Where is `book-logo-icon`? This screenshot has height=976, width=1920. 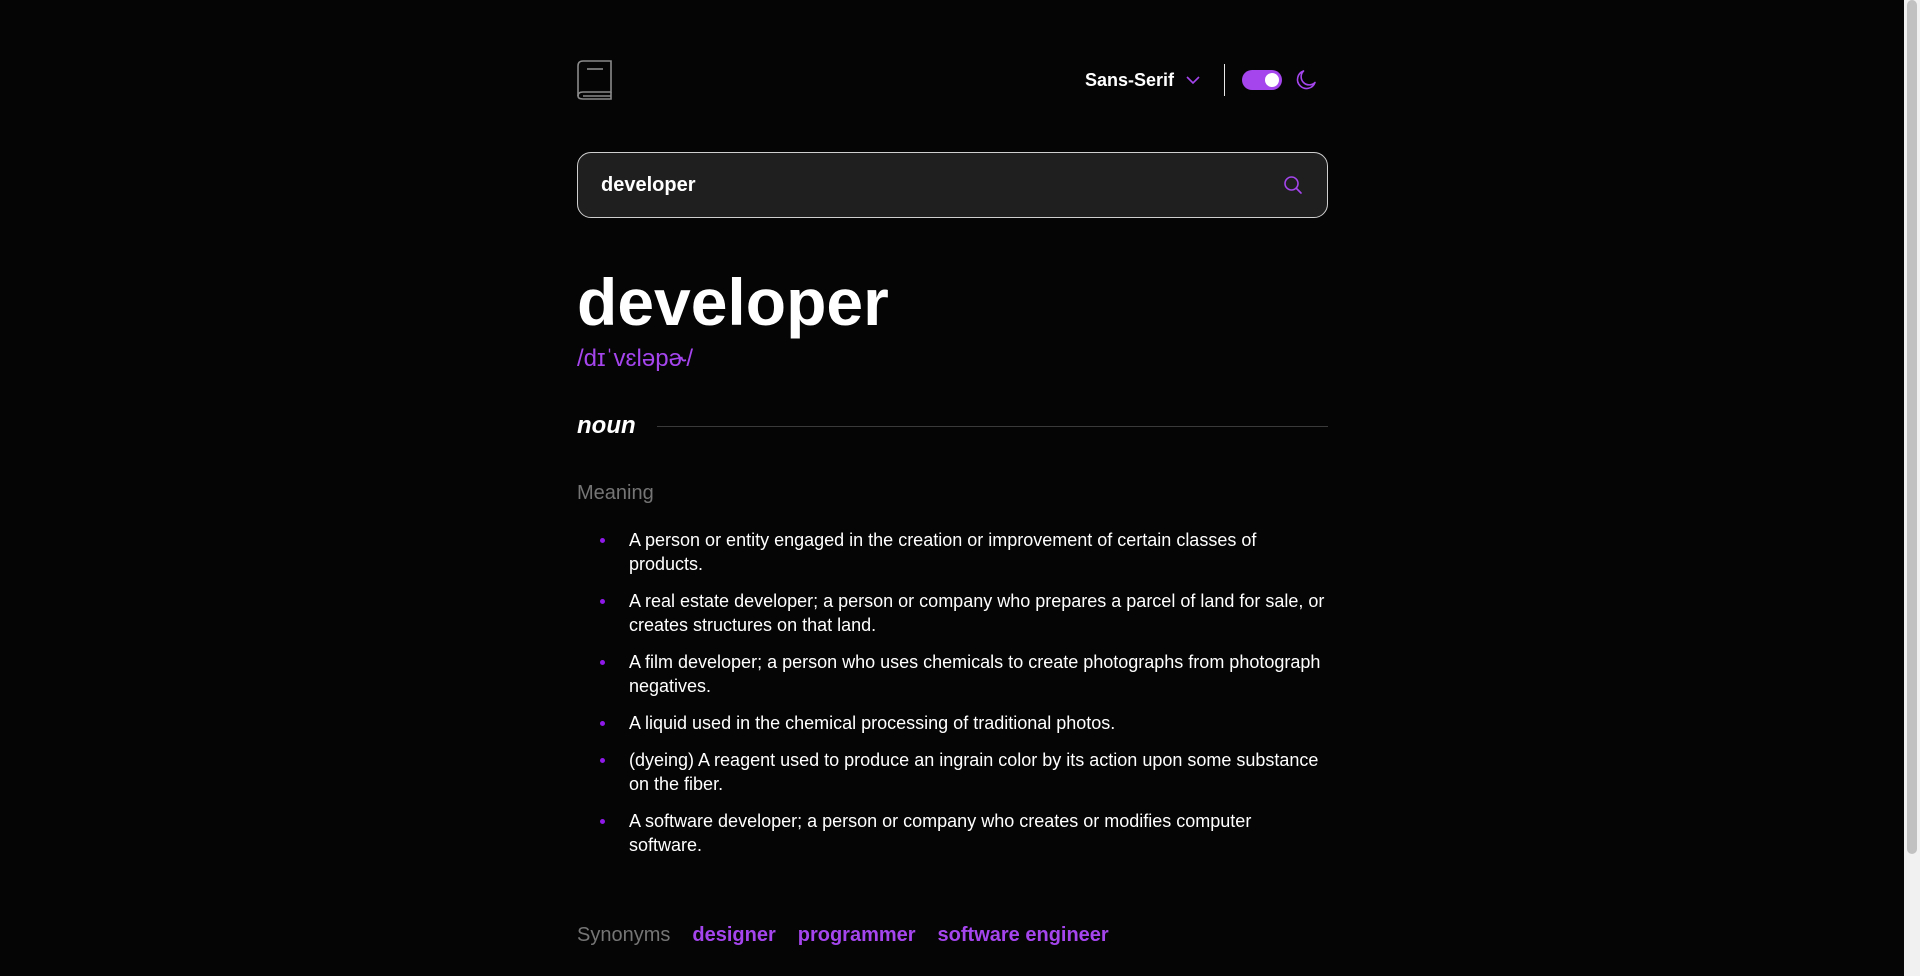
book-logo-icon is located at coordinates (595, 80).